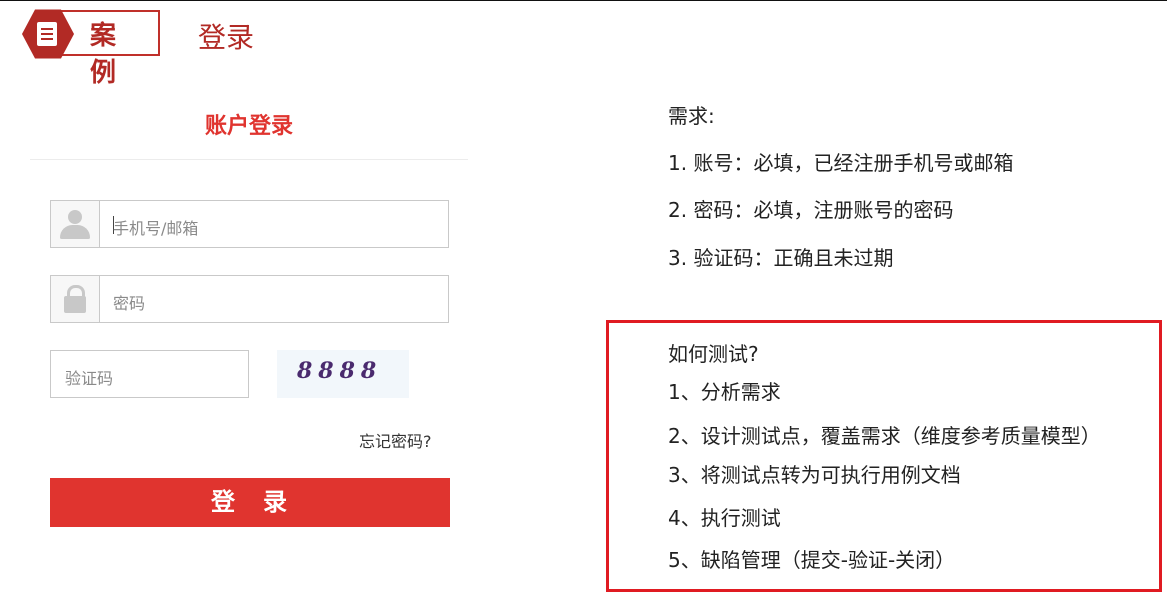 The width and height of the screenshot is (1167, 599). Describe the element at coordinates (156, 228) in the screenshot. I see `account-placeholder: 手机号/邮箱` at that location.